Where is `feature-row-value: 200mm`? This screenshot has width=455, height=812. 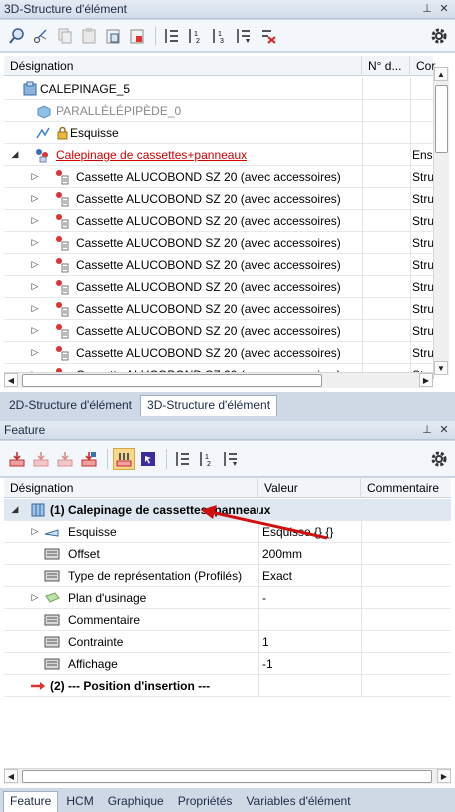
feature-row-value: 200mm is located at coordinates (310, 554).